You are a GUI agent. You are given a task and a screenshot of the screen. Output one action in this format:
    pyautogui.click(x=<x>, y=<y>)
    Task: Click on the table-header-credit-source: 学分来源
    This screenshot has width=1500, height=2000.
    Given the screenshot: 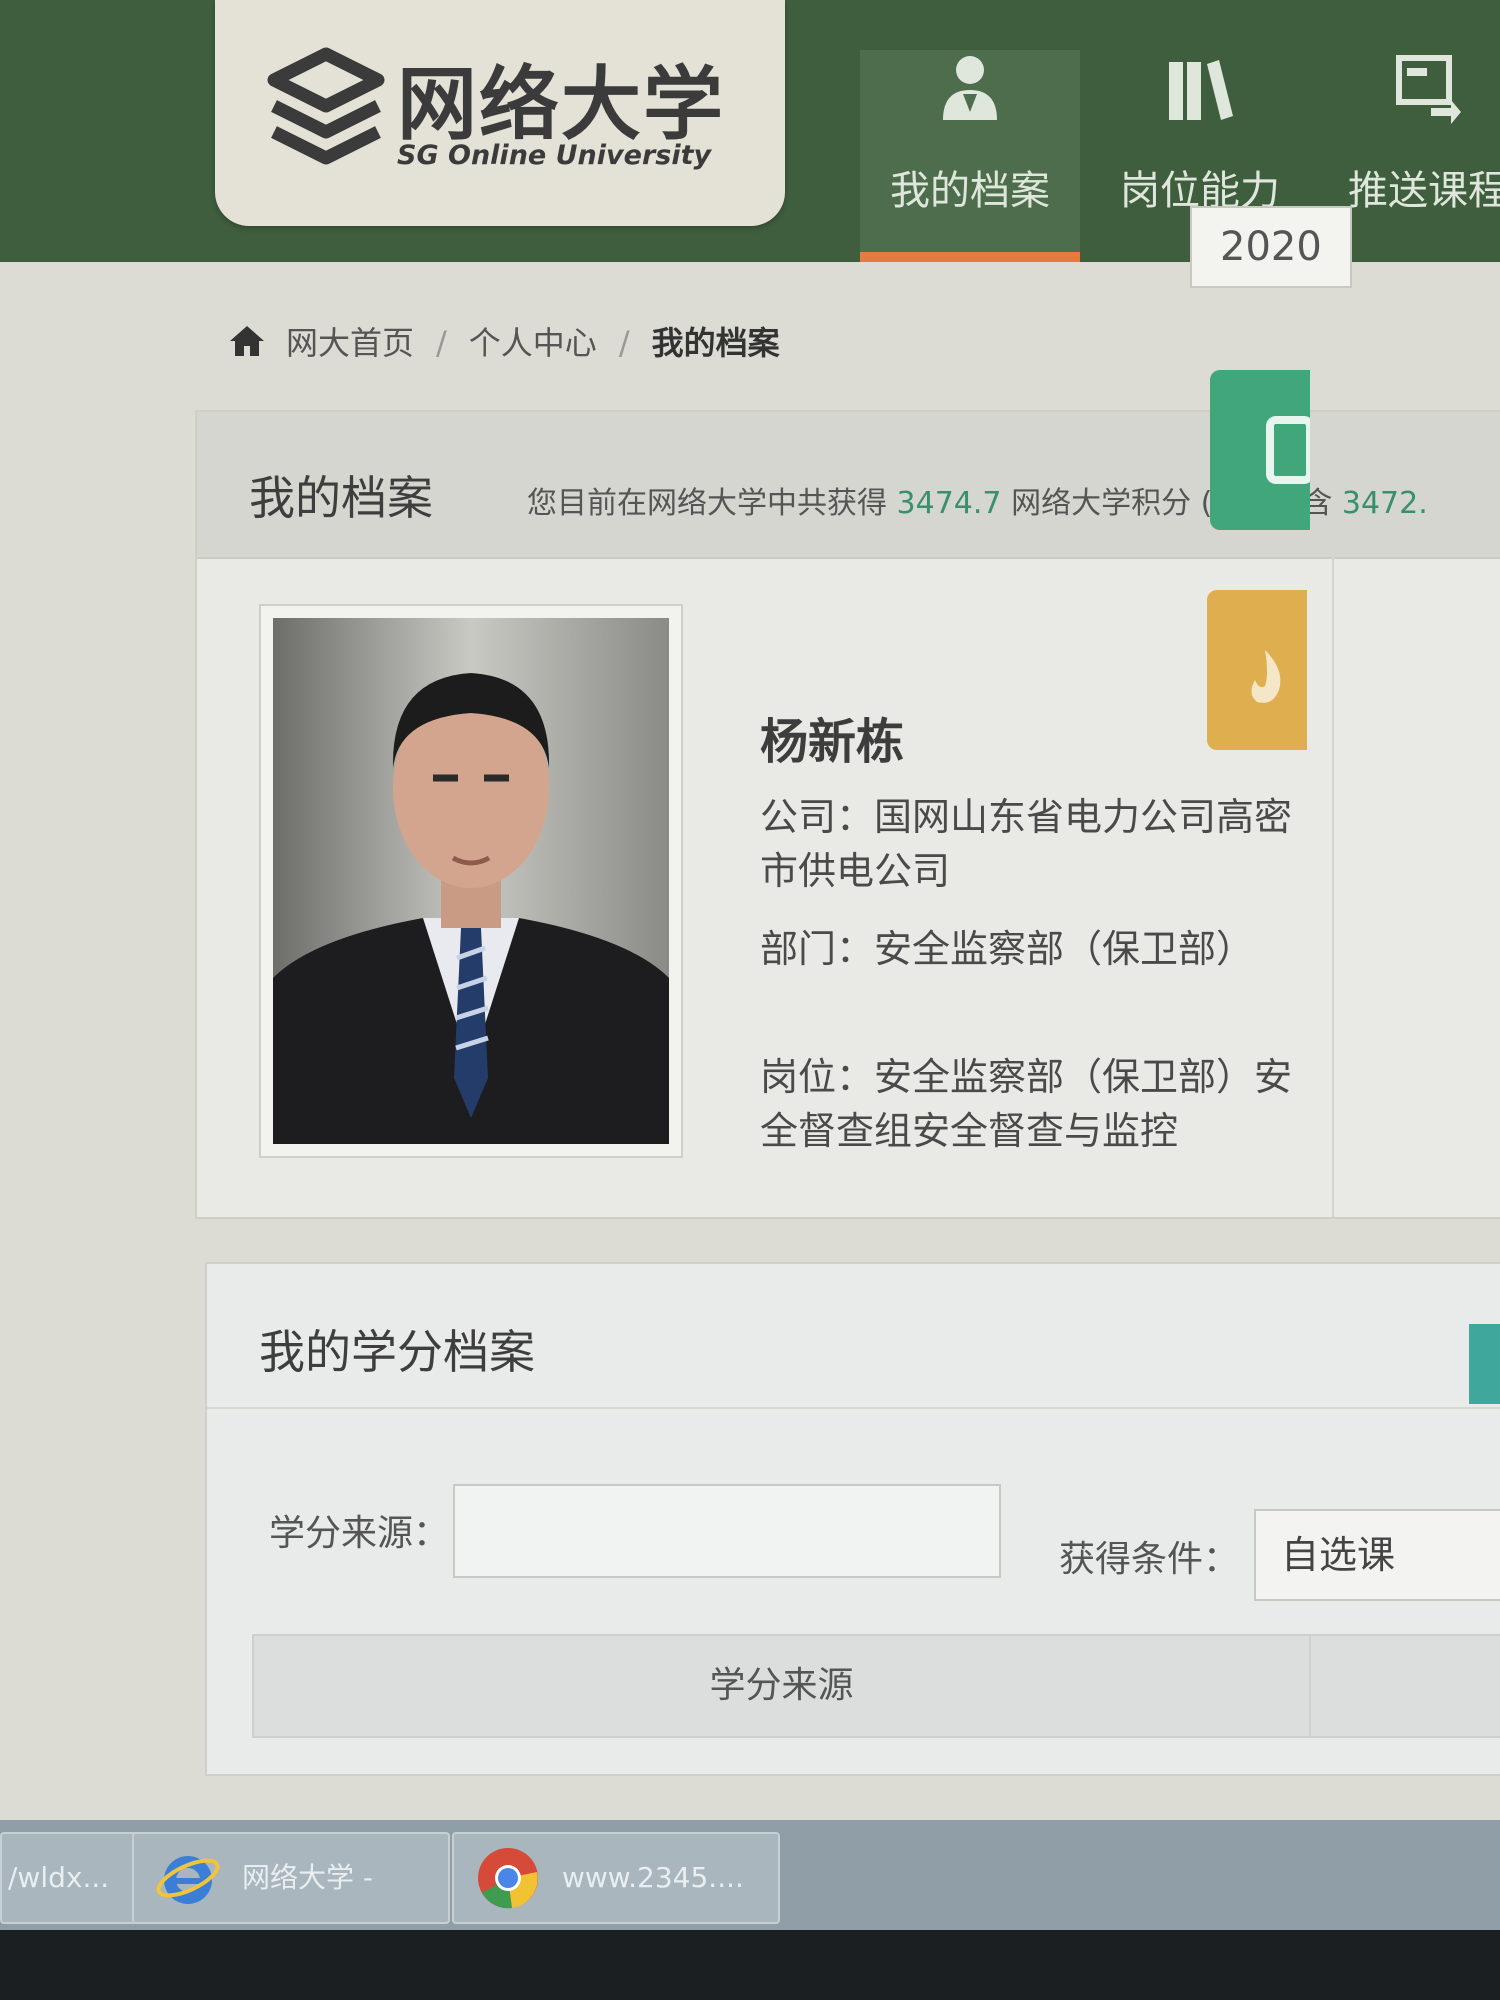 What is the action you would take?
    pyautogui.click(x=782, y=1686)
    